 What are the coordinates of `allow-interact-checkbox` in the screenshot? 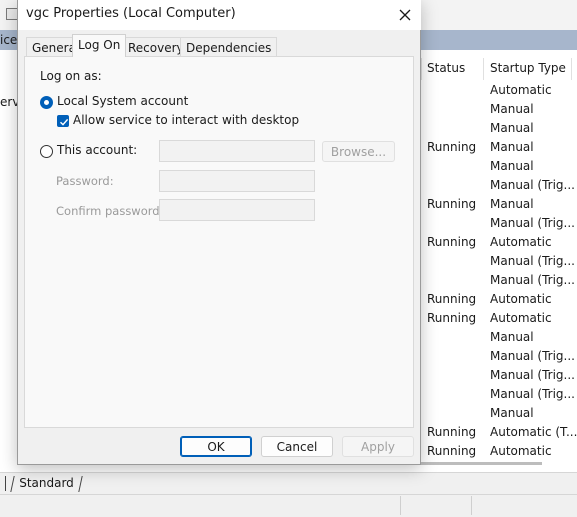 It's located at (63, 121).